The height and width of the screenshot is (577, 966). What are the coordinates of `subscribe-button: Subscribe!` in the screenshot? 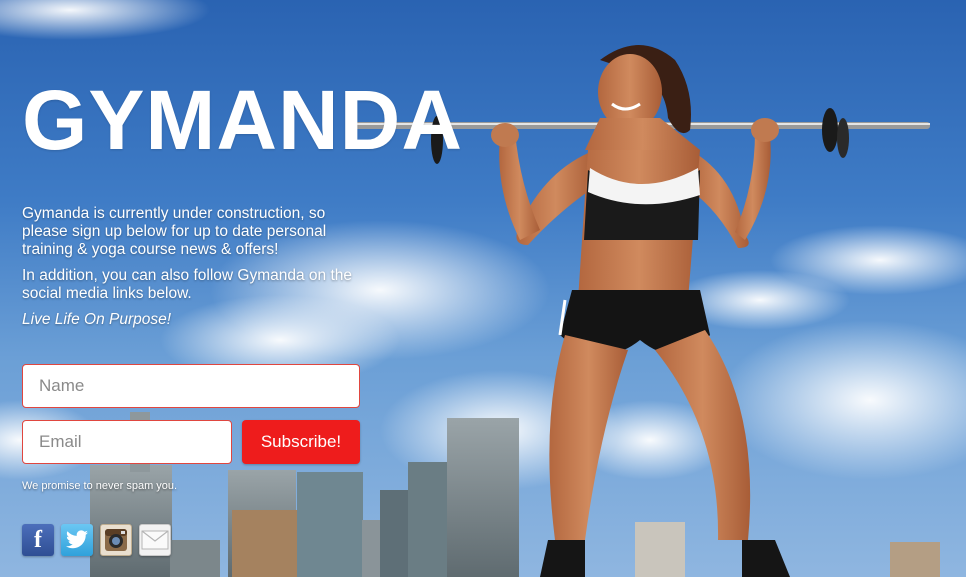 It's located at (301, 442).